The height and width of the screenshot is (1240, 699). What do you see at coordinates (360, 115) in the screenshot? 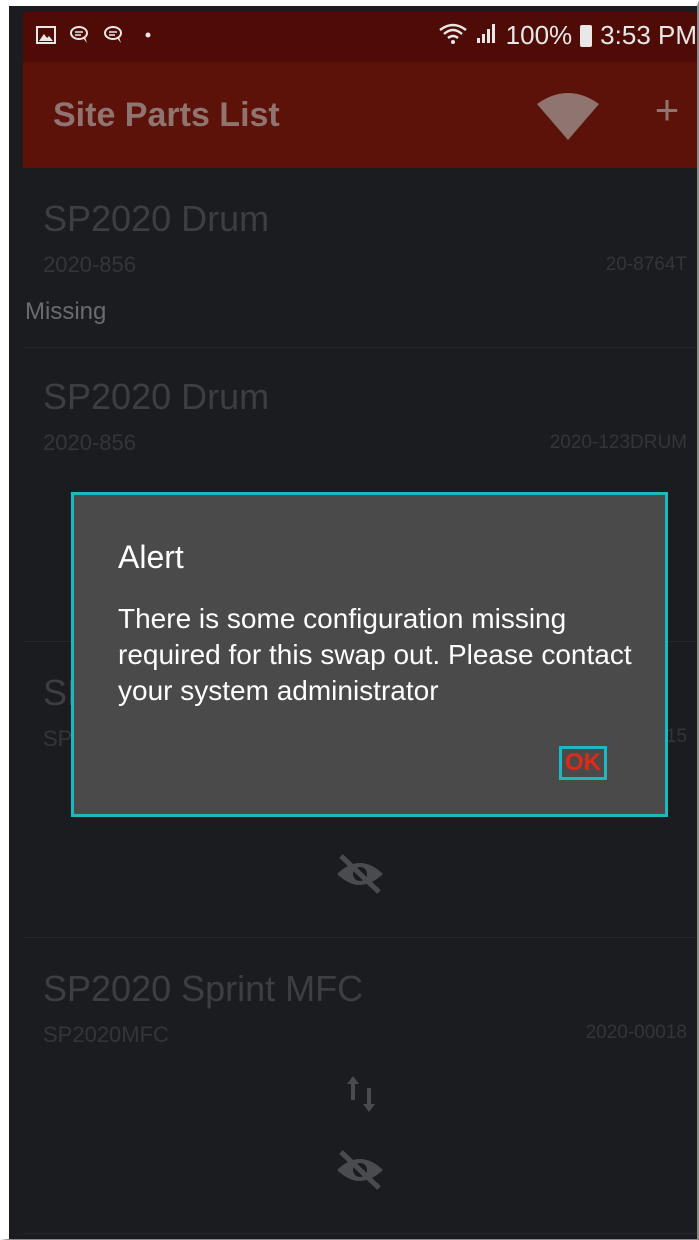
I see `app-bar: Site Parts List +` at bounding box center [360, 115].